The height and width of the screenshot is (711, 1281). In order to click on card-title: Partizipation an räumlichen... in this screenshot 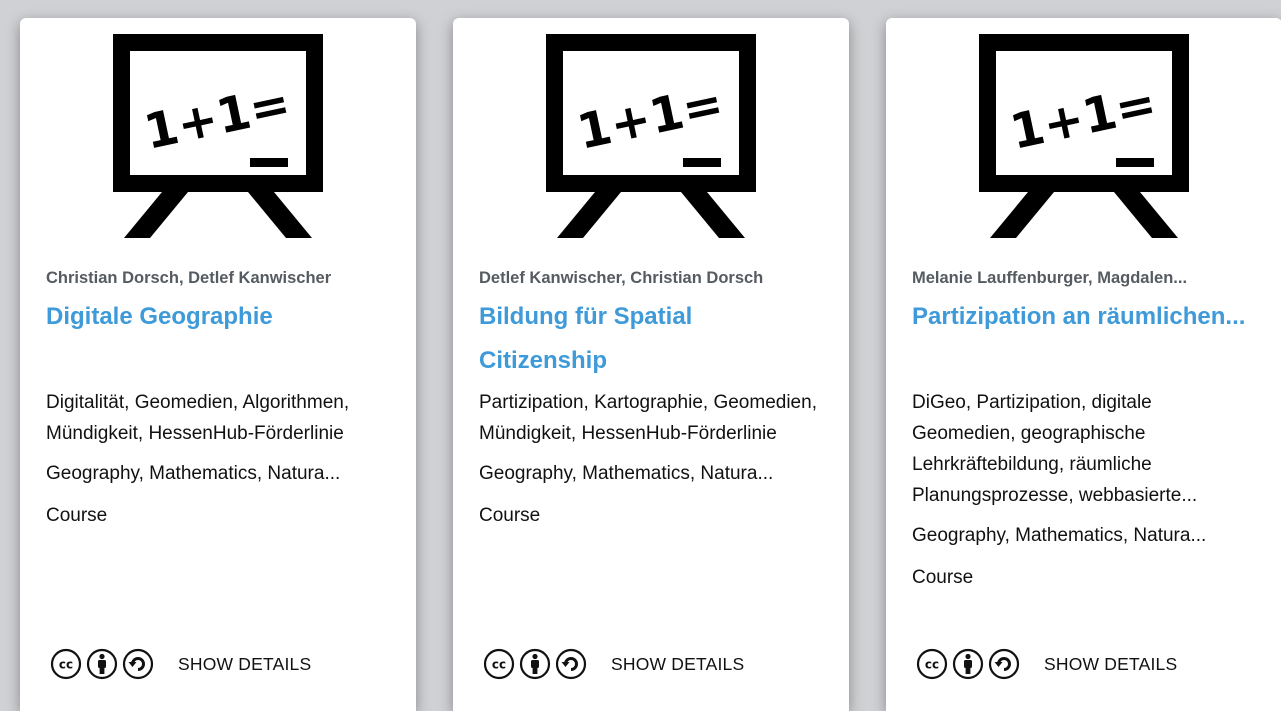, I will do `click(1084, 339)`.